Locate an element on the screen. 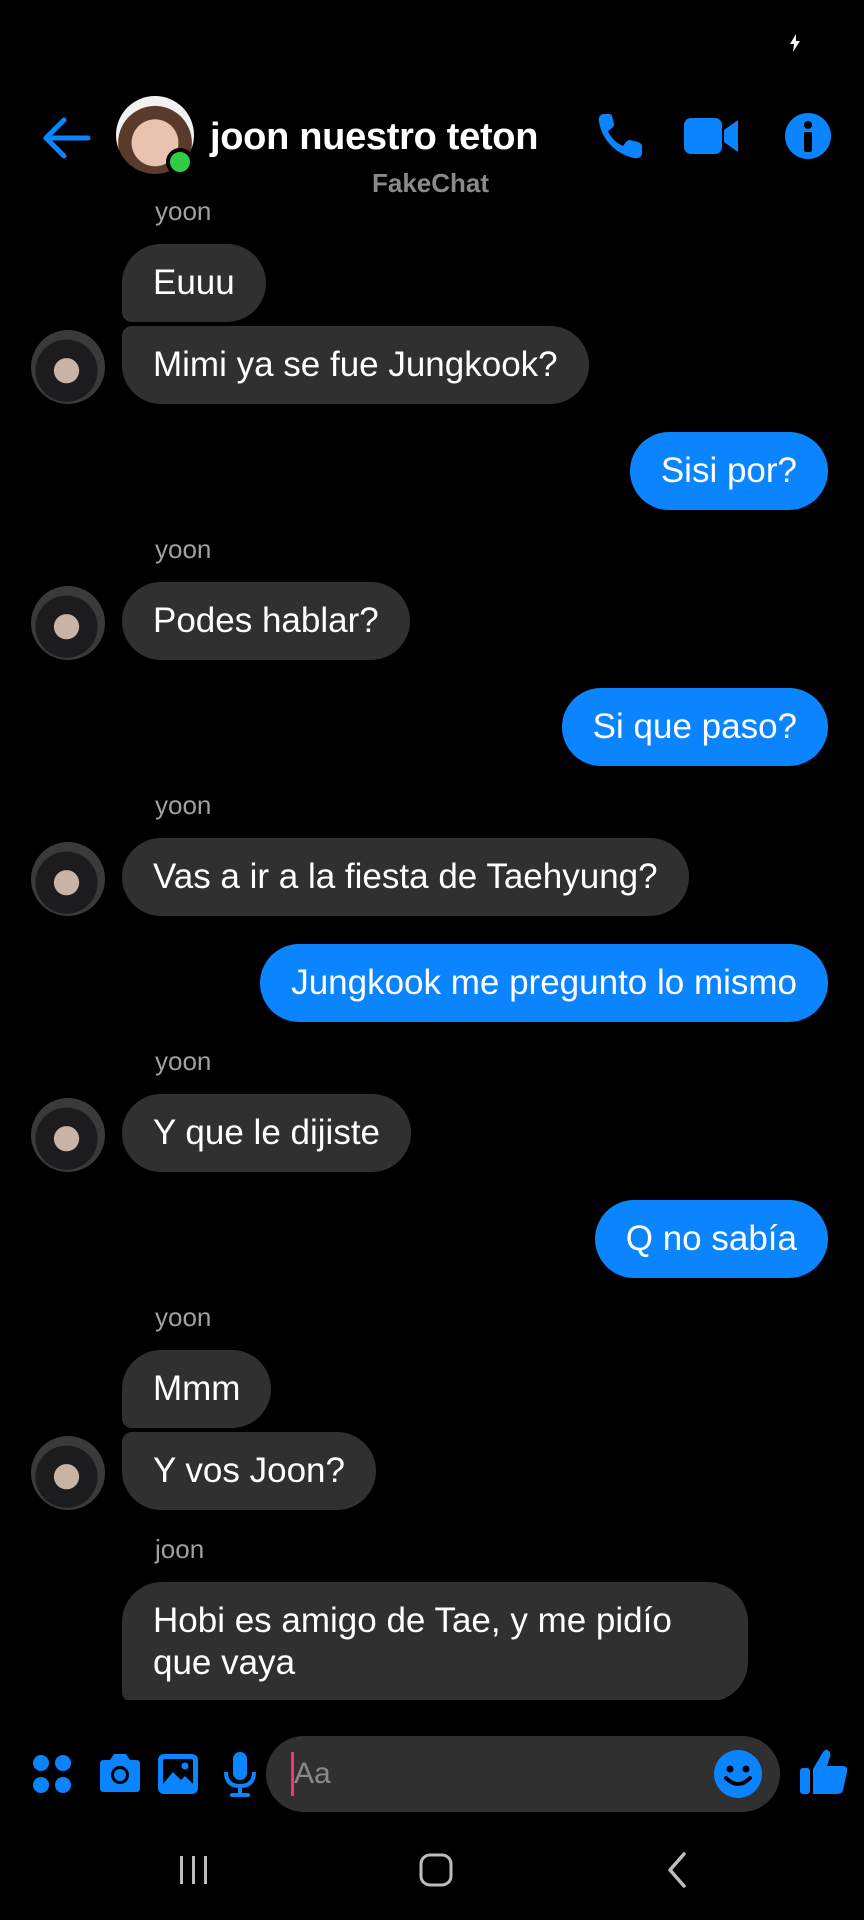 The height and width of the screenshot is (1920, 864). contact-subtitle: FakeChat is located at coordinates (431, 183).